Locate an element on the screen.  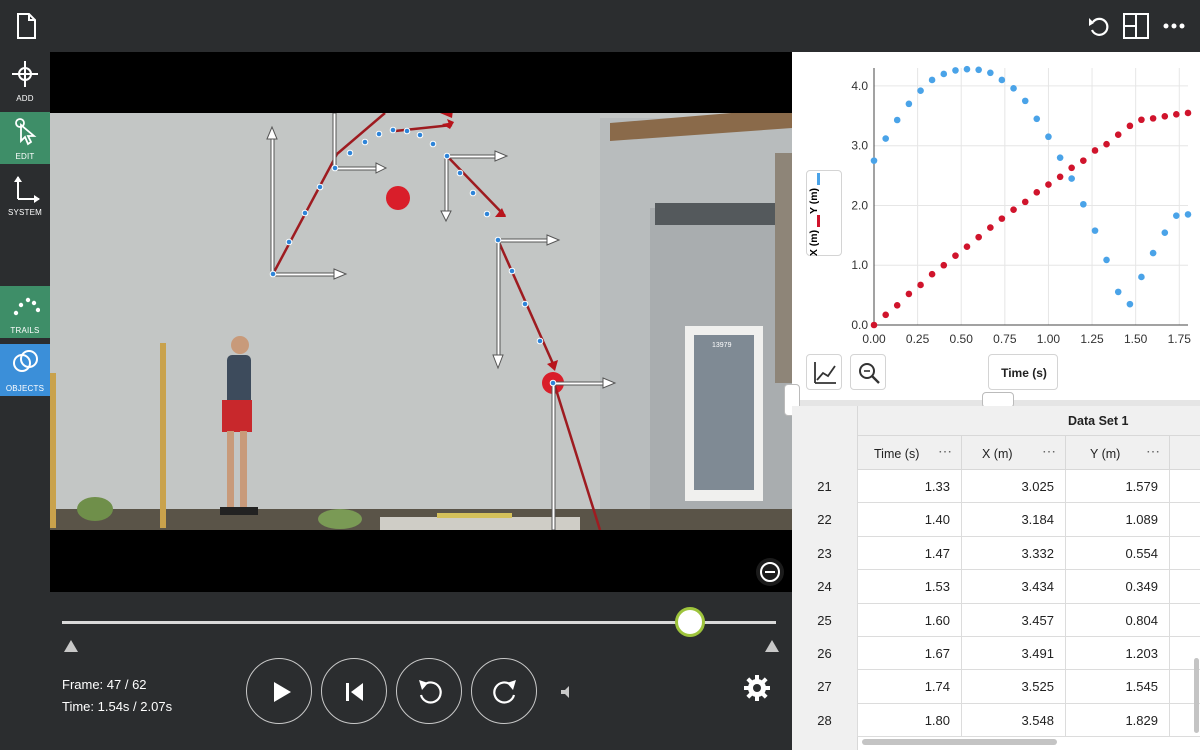
x-tick-label: 1.25 is located at coordinates (1092, 339).